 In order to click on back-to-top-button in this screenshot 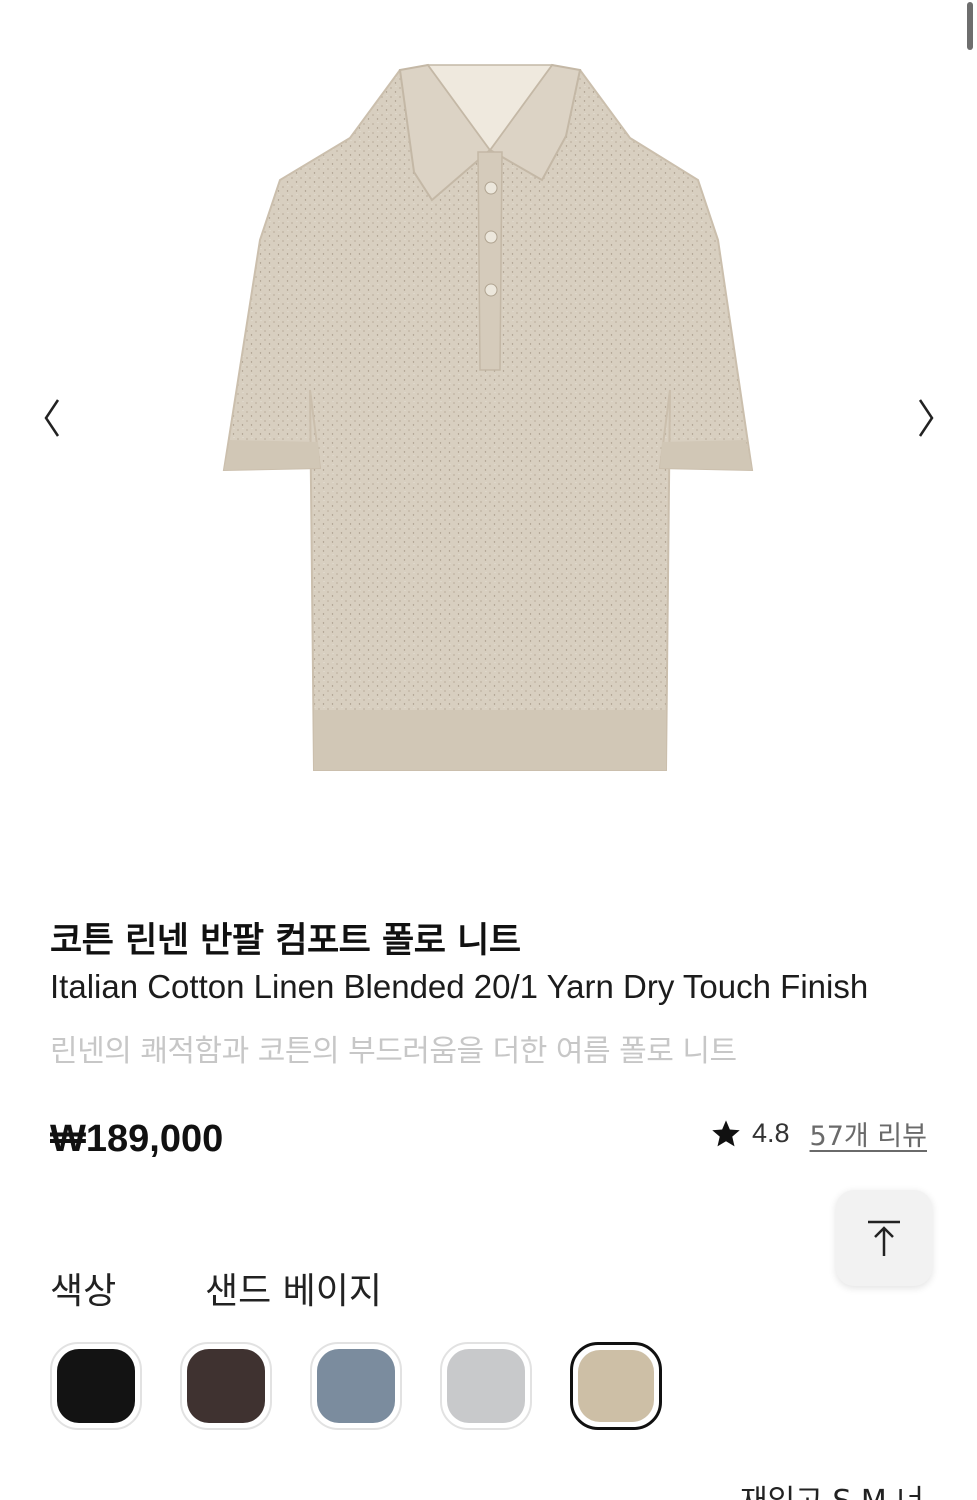, I will do `click(884, 1238)`.